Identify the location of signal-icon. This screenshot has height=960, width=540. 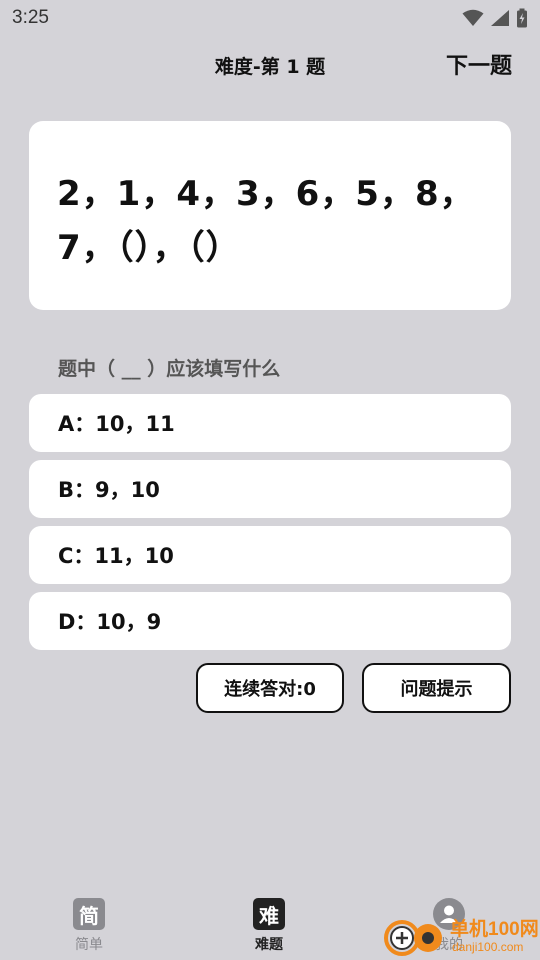
(500, 18).